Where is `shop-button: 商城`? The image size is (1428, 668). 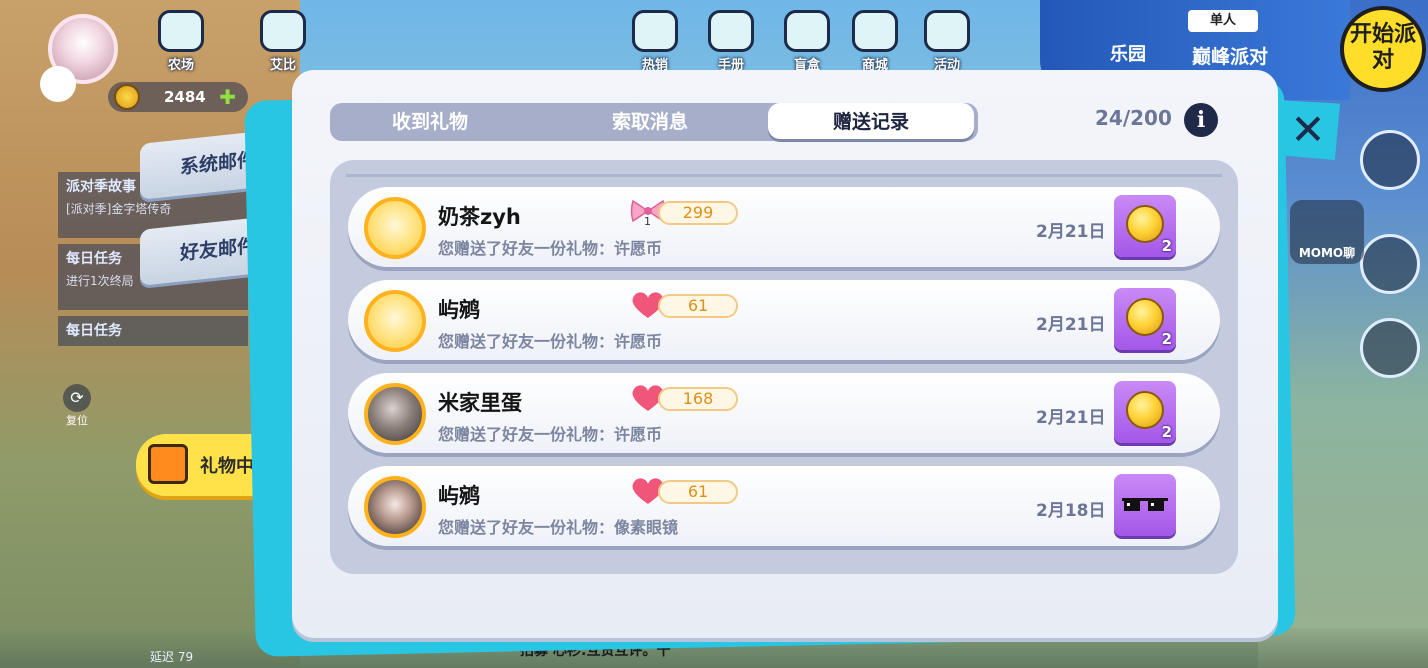 shop-button: 商城 is located at coordinates (875, 42).